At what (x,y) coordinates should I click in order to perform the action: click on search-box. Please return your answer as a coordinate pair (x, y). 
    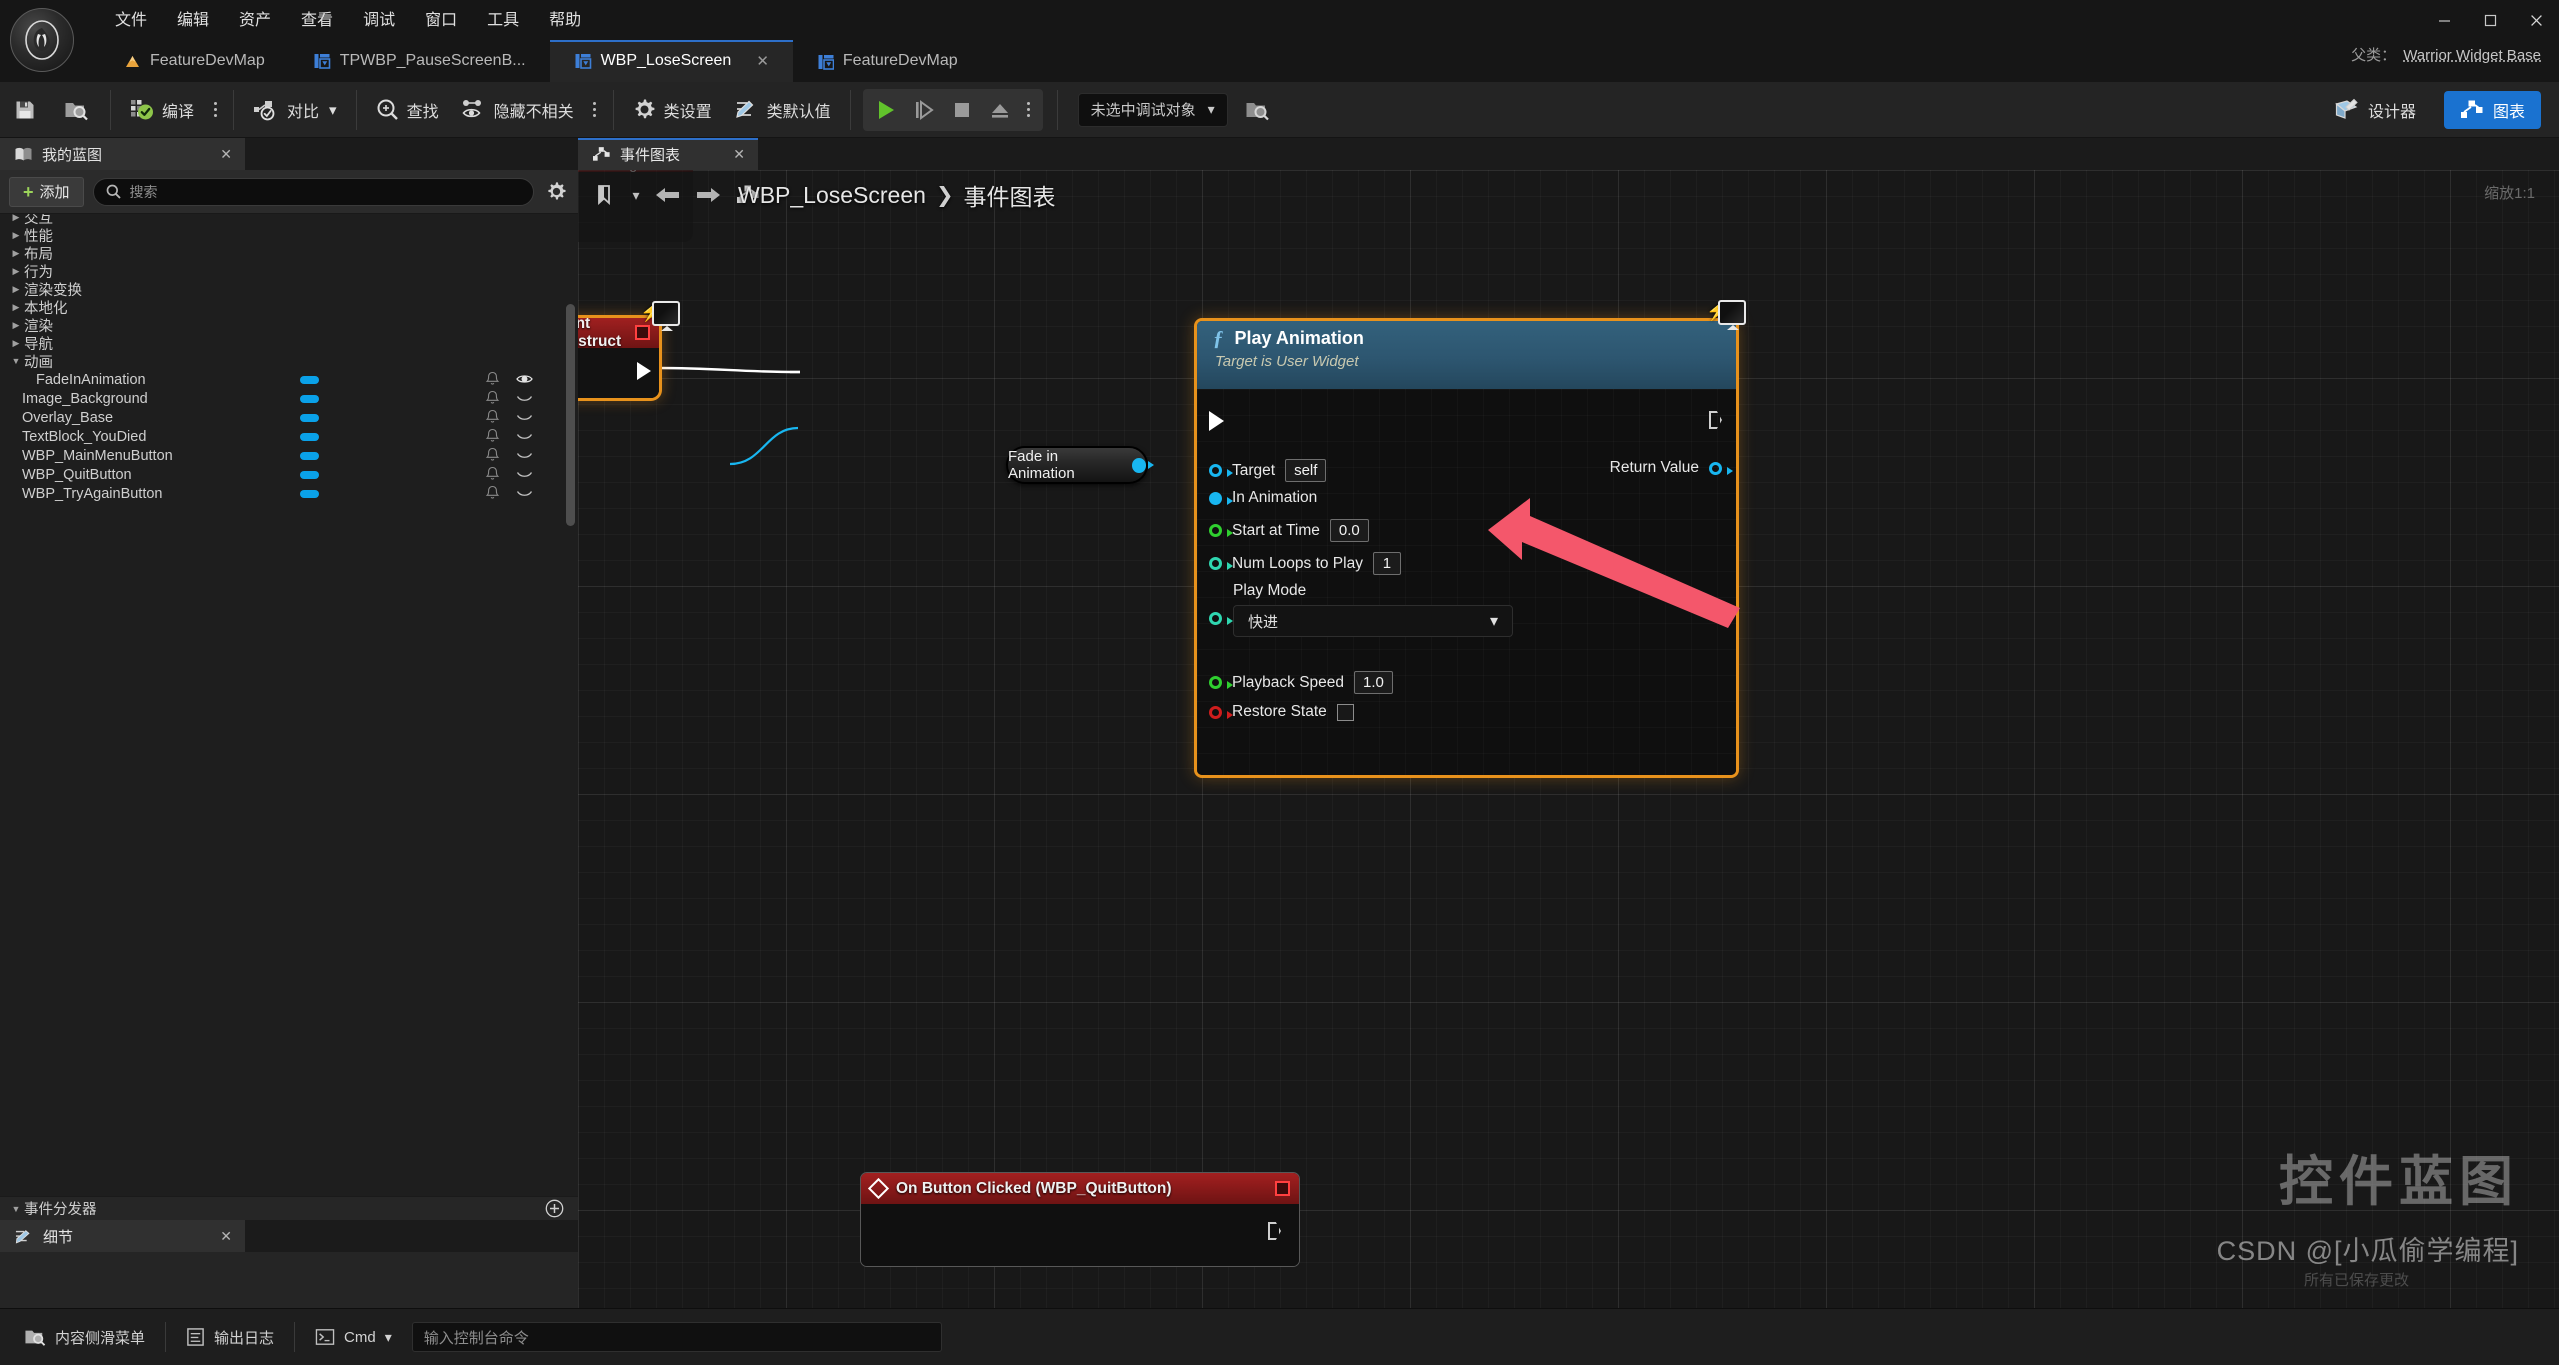
    Looking at the image, I should click on (313, 191).